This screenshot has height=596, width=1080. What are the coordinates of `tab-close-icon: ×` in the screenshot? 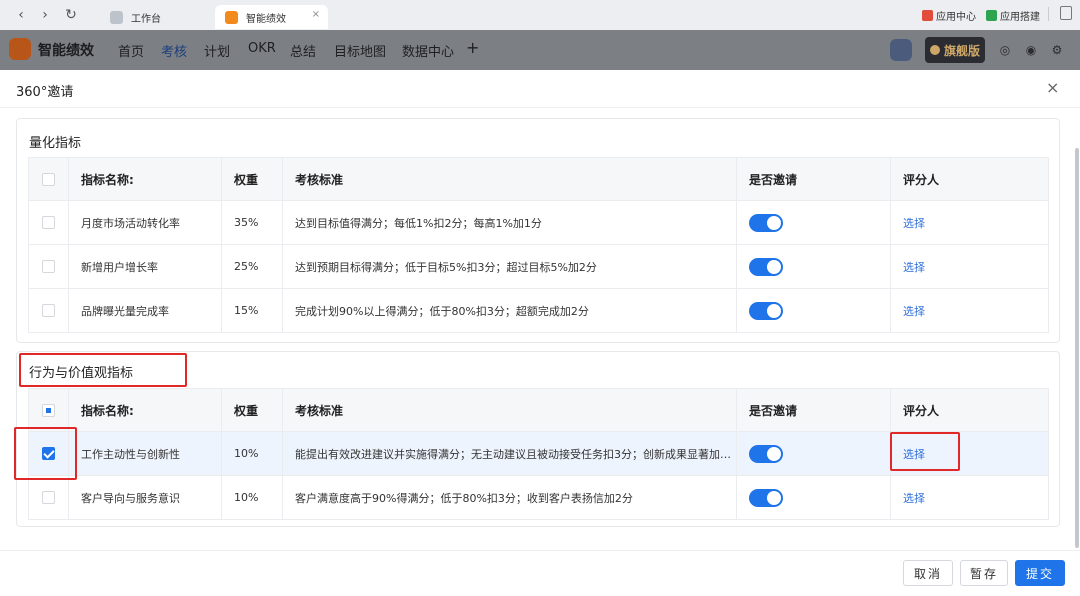 It's located at (316, 14).